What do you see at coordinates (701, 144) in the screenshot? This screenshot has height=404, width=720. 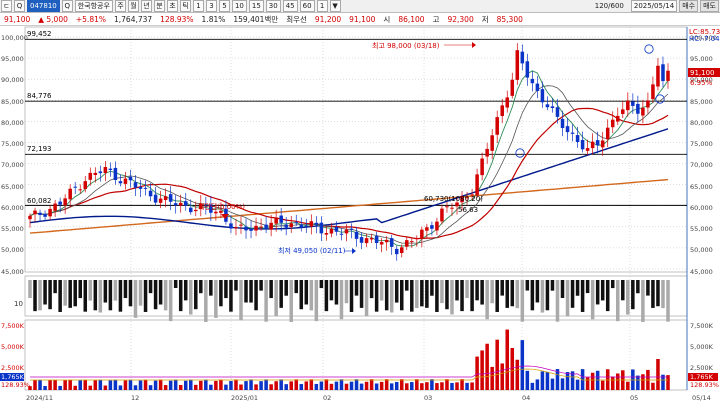 I see `y-tick: 75,000` at bounding box center [701, 144].